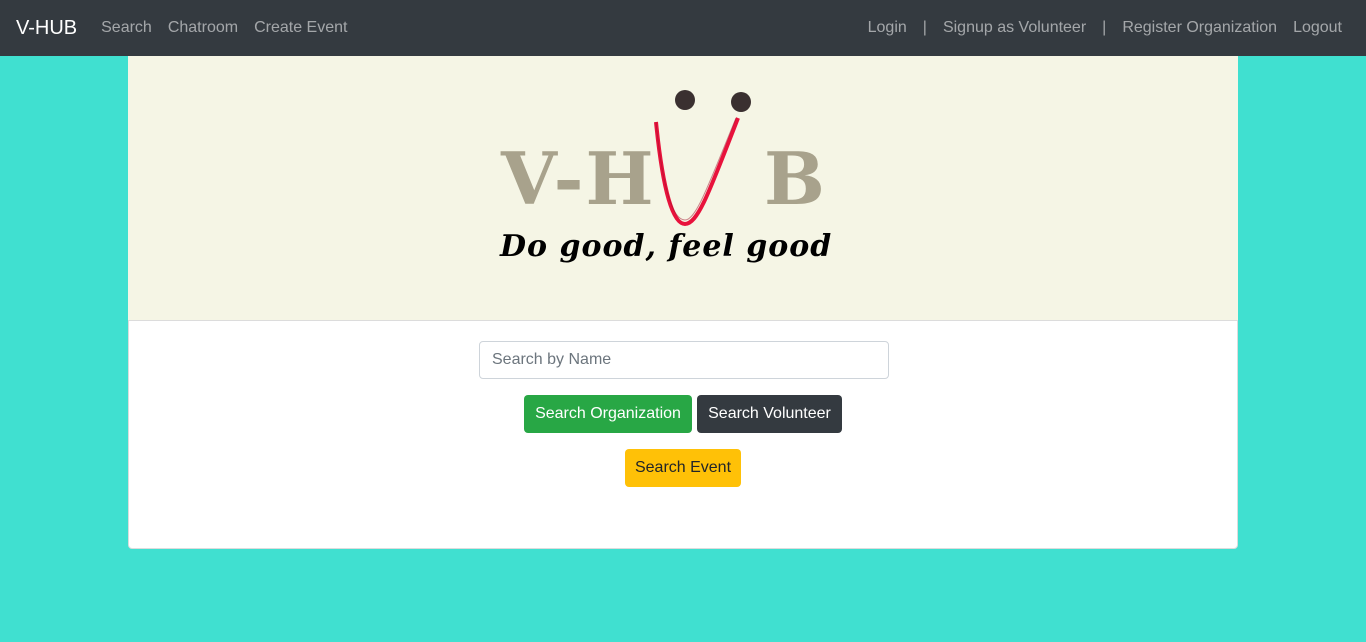 The width and height of the screenshot is (1366, 642). I want to click on nav-left-links: Search Chatroom Create Event, so click(224, 28).